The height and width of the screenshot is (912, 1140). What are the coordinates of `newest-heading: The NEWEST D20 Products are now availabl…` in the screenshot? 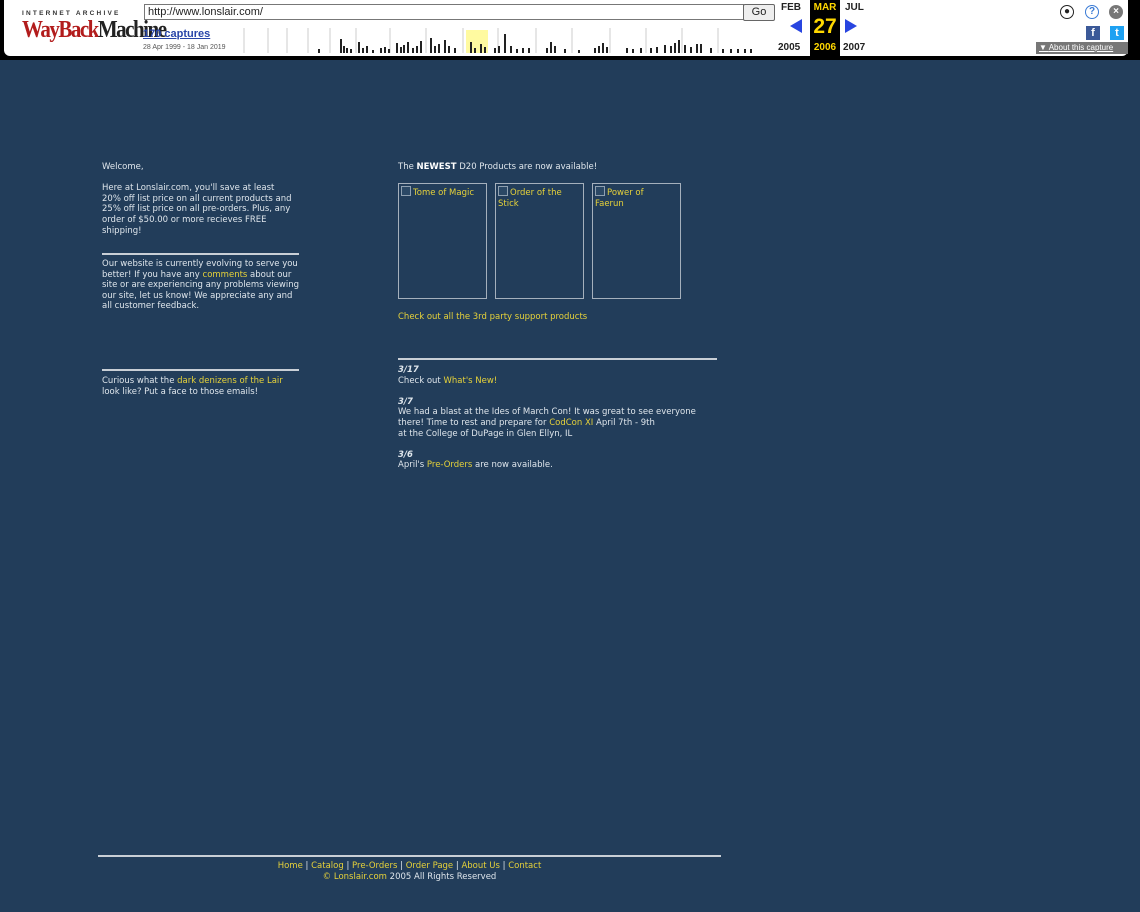 It's located at (558, 167).